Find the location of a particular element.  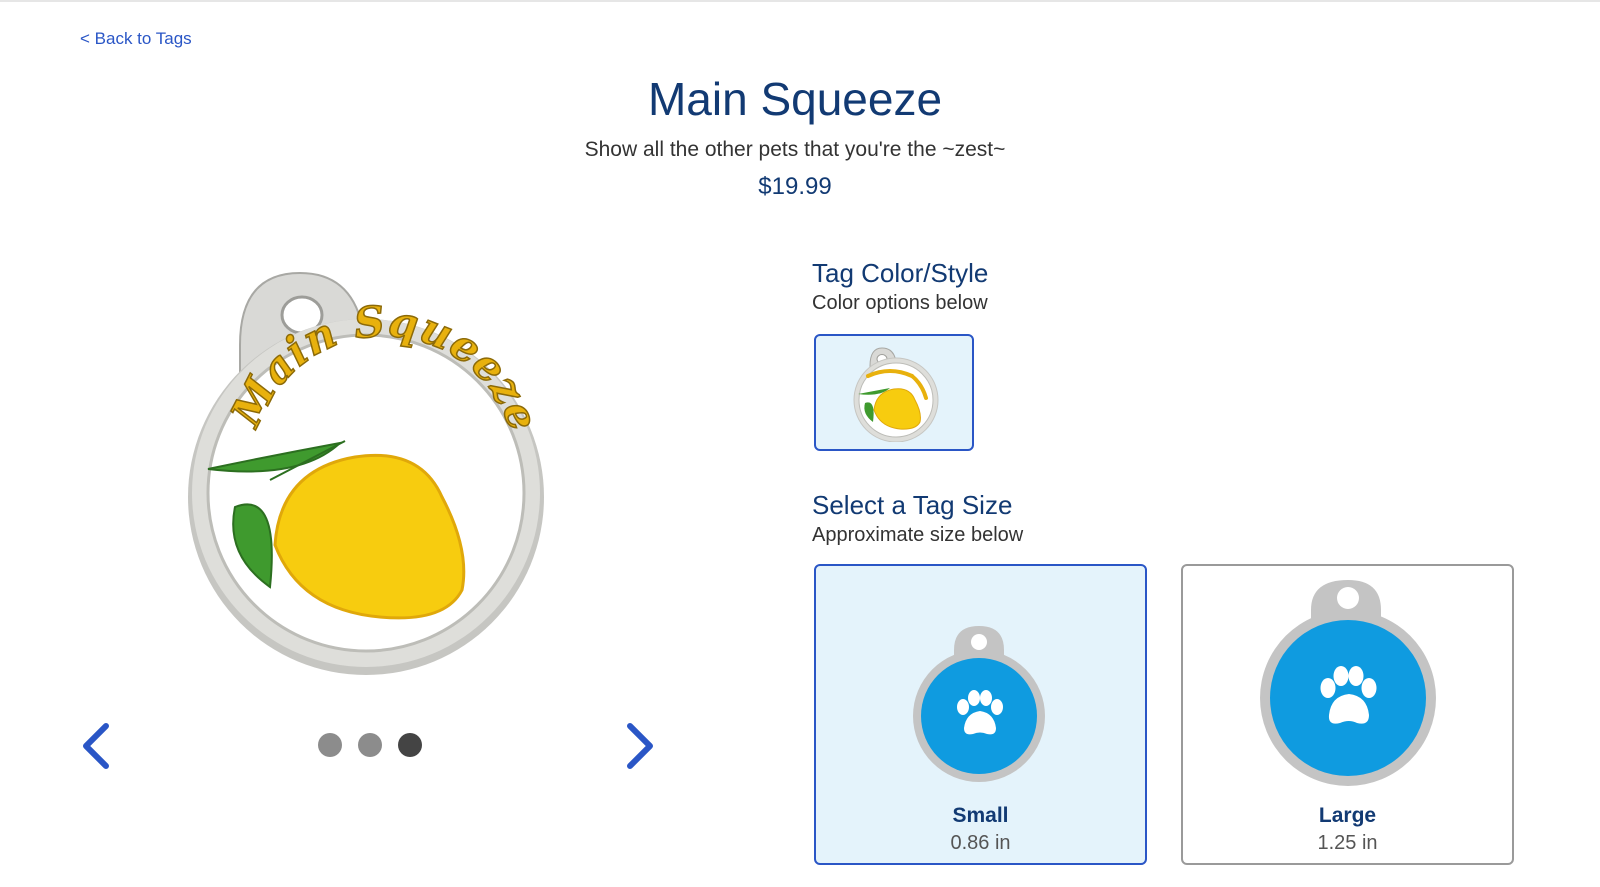

size-option-value: 0.86 in is located at coordinates (980, 843).